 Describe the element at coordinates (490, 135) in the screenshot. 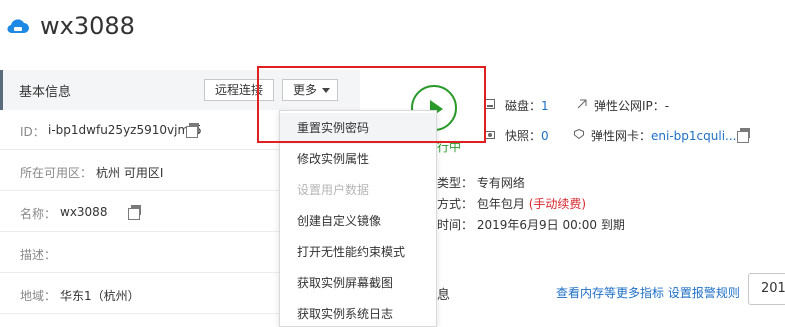

I see `snapshot-icon` at that location.